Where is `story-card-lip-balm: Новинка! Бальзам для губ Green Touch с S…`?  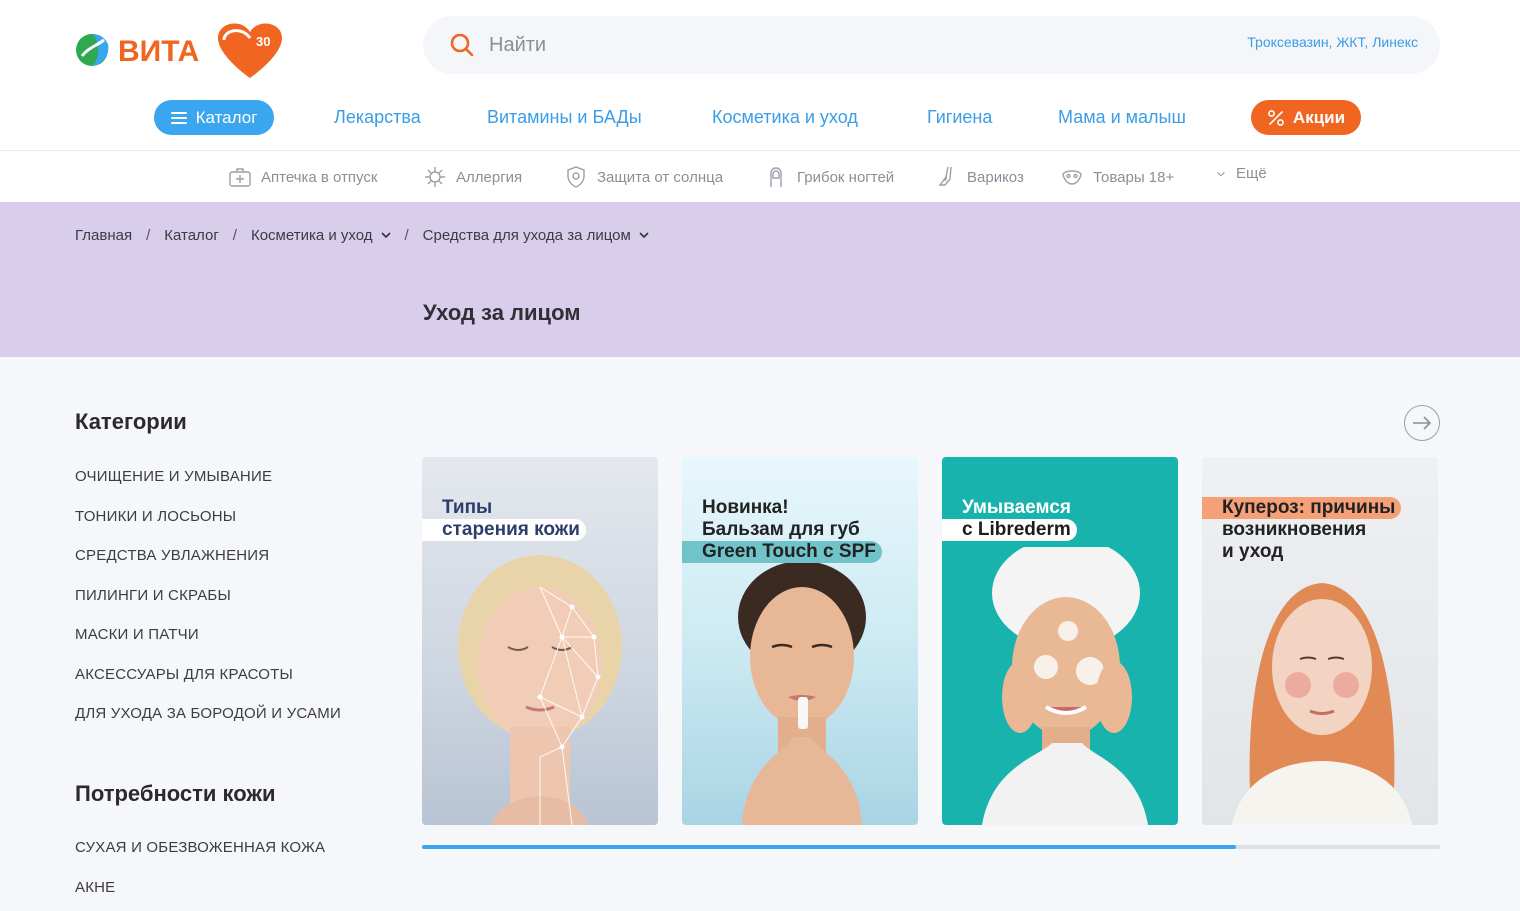
story-card-lip-balm: Новинка! Бальзам для губ Green Touch с S… is located at coordinates (800, 641).